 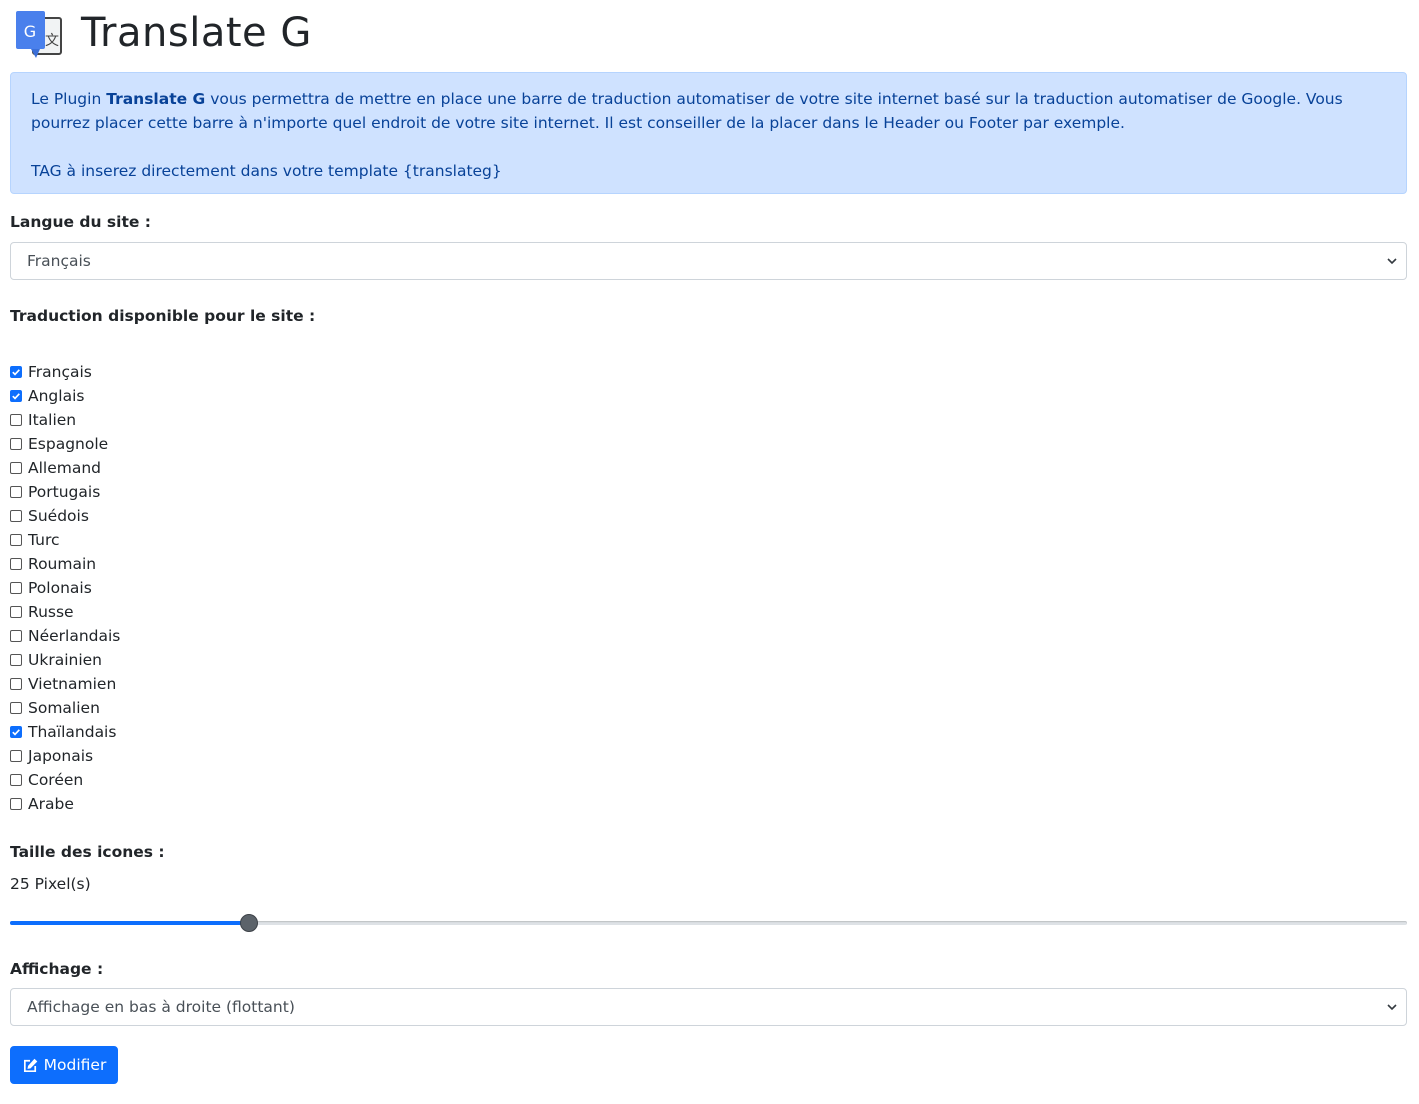 What do you see at coordinates (72, 732) in the screenshot?
I see `language-checkbox-label: Thaïlandais` at bounding box center [72, 732].